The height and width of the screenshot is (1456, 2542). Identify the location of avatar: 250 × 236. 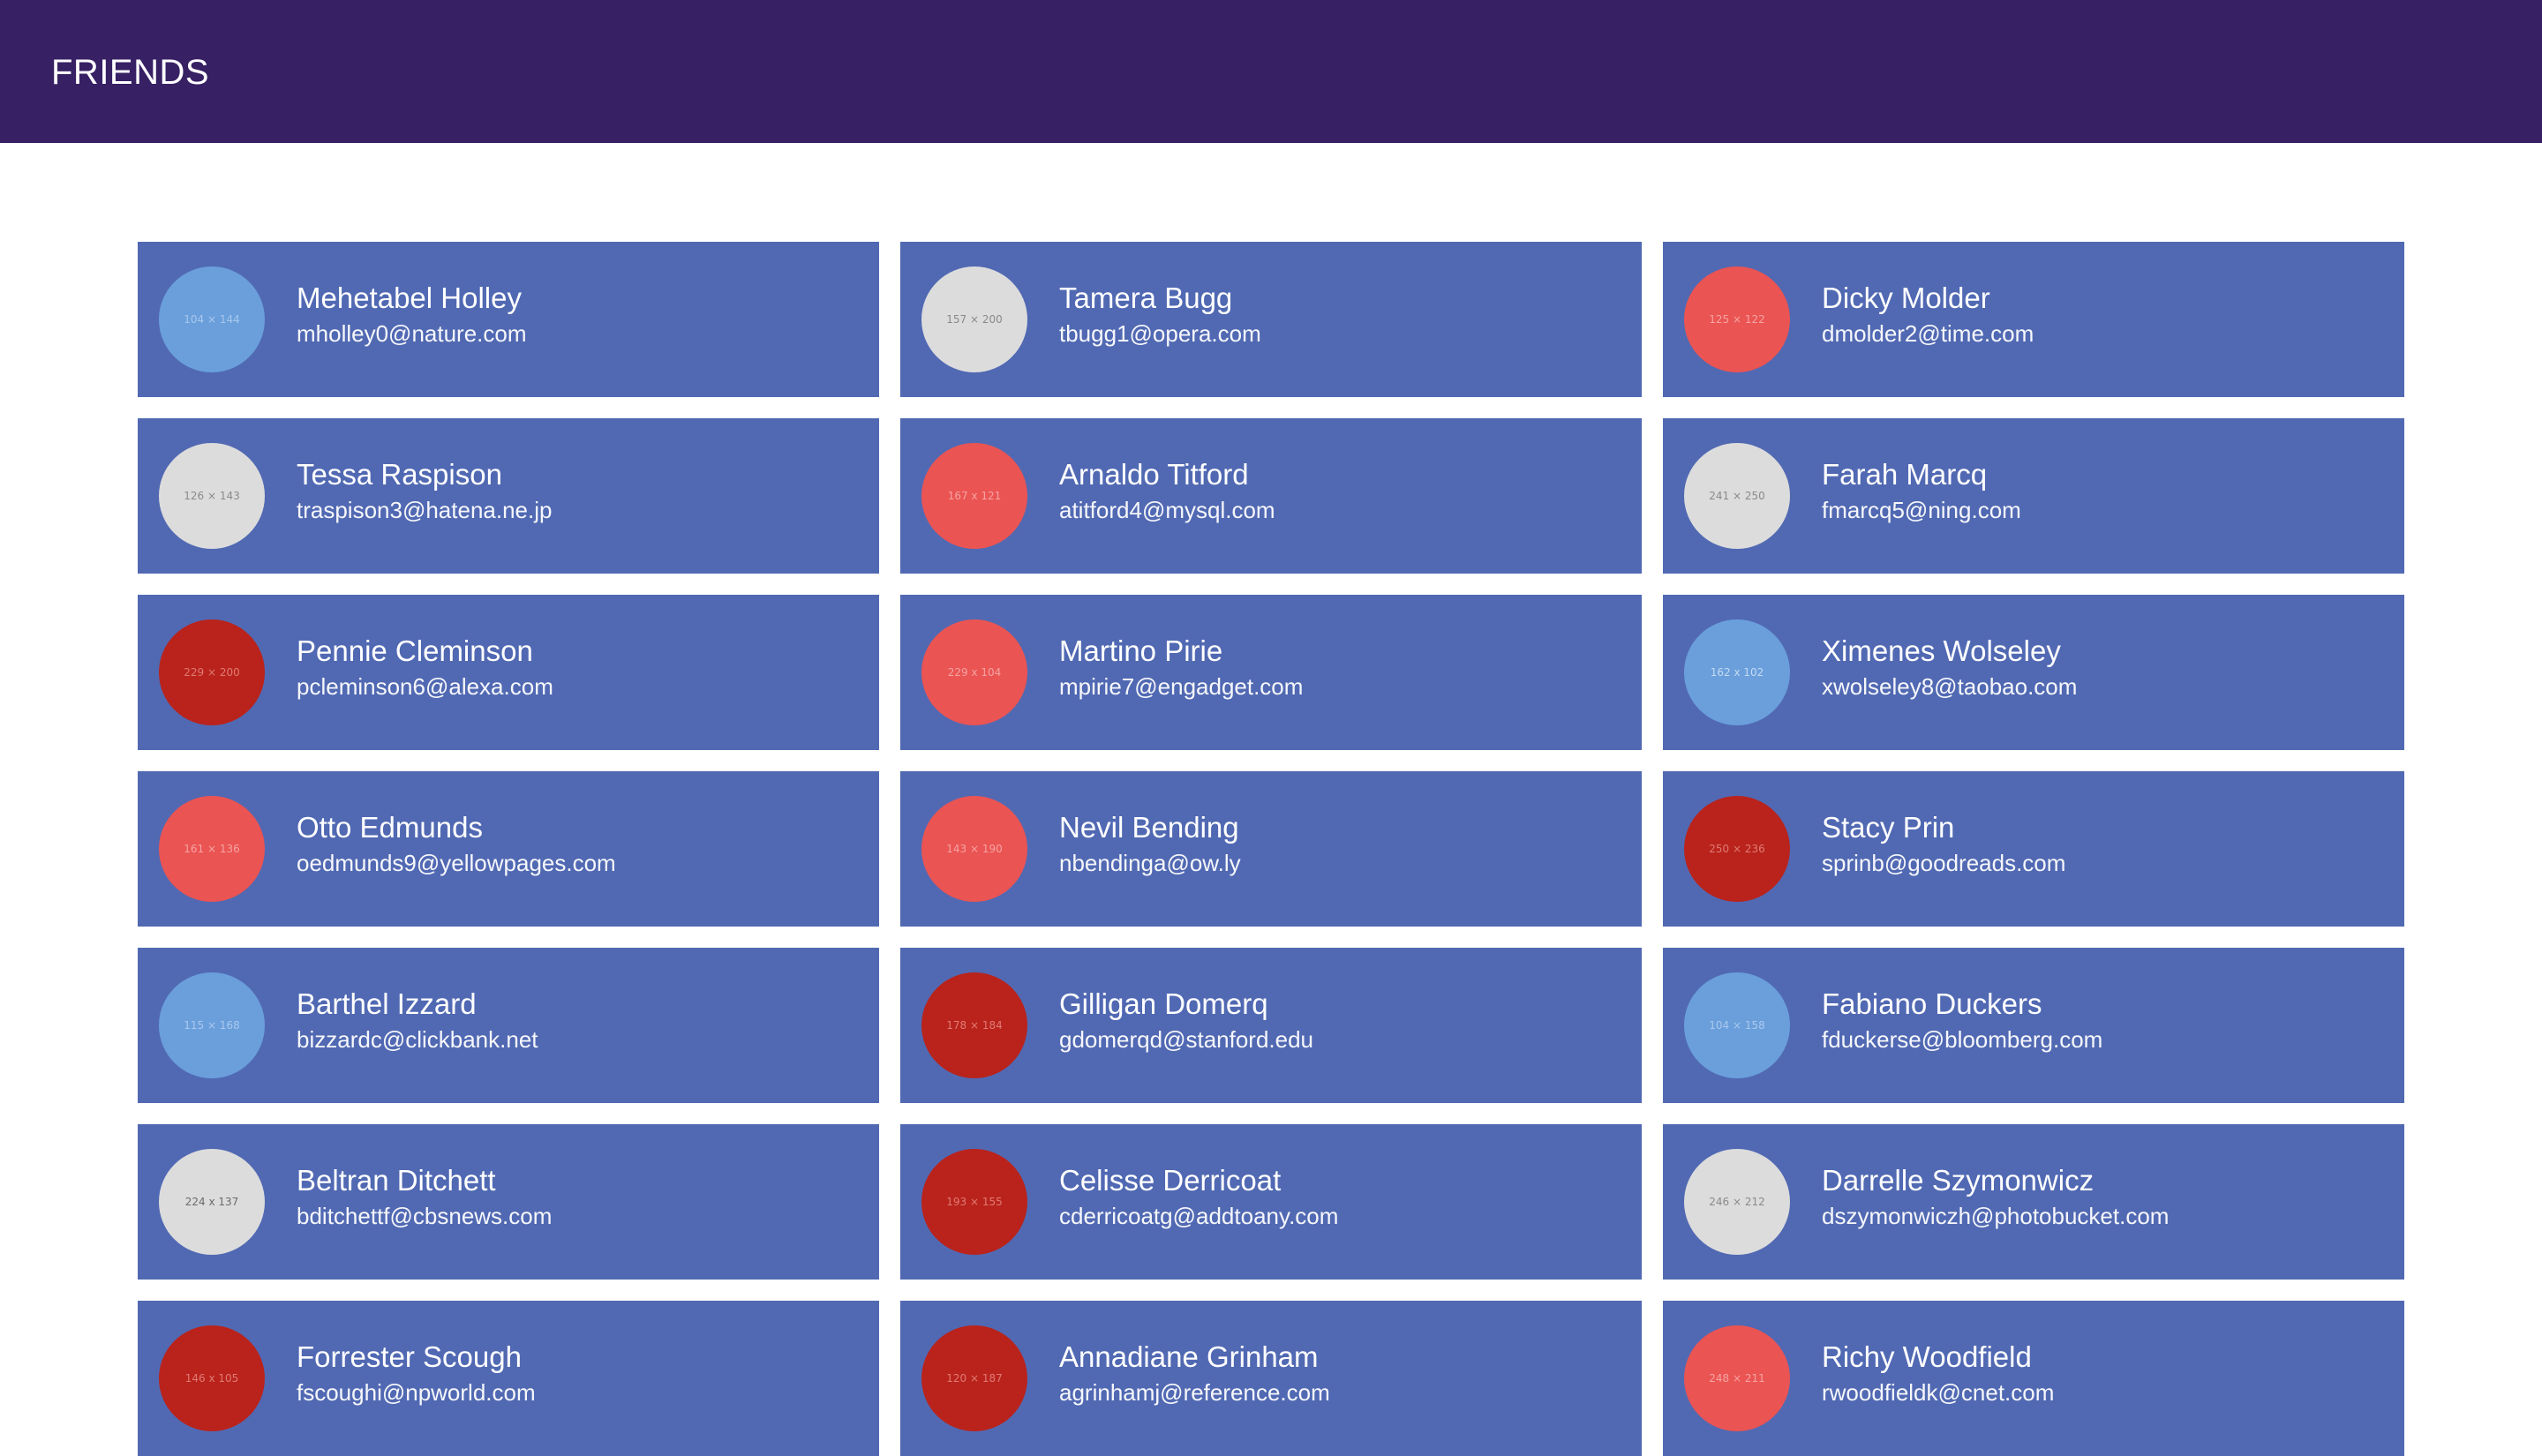
(1737, 849).